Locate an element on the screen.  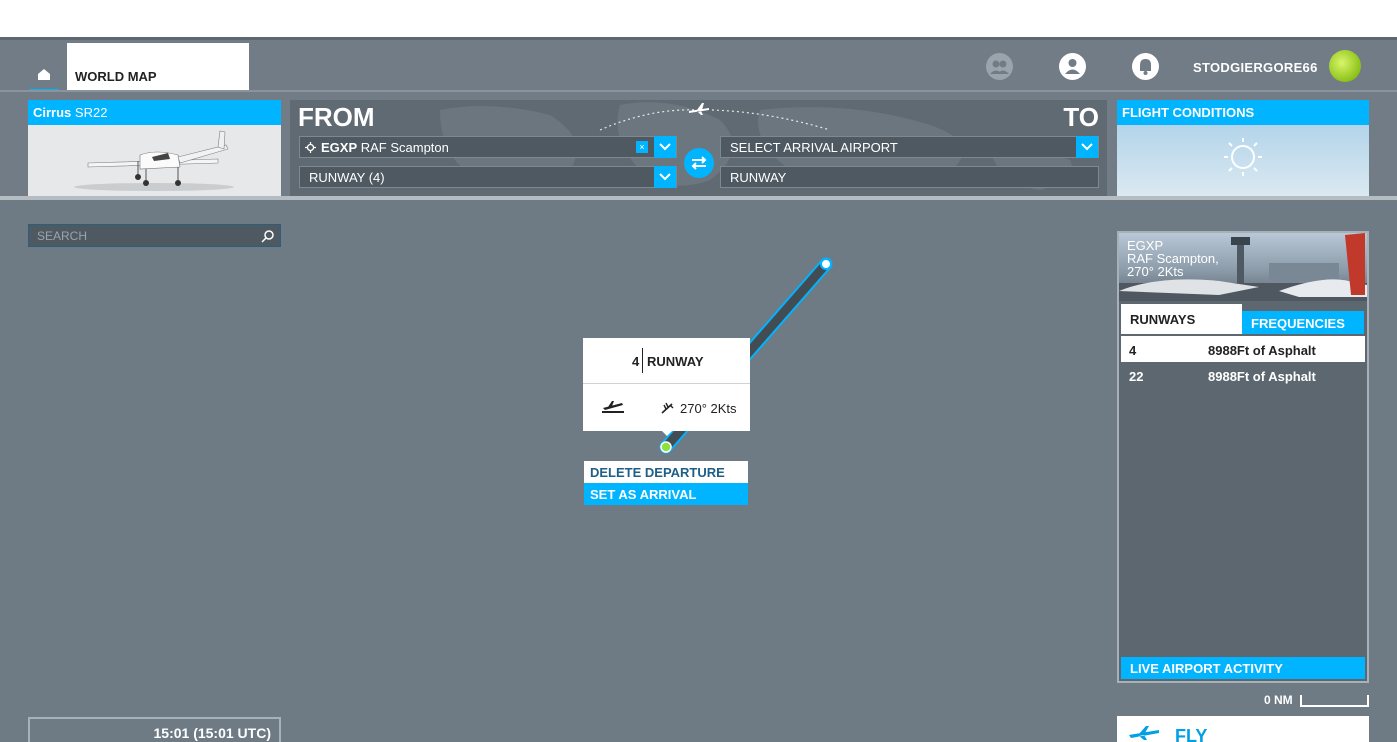
map-scale-bar is located at coordinates (1334, 701).